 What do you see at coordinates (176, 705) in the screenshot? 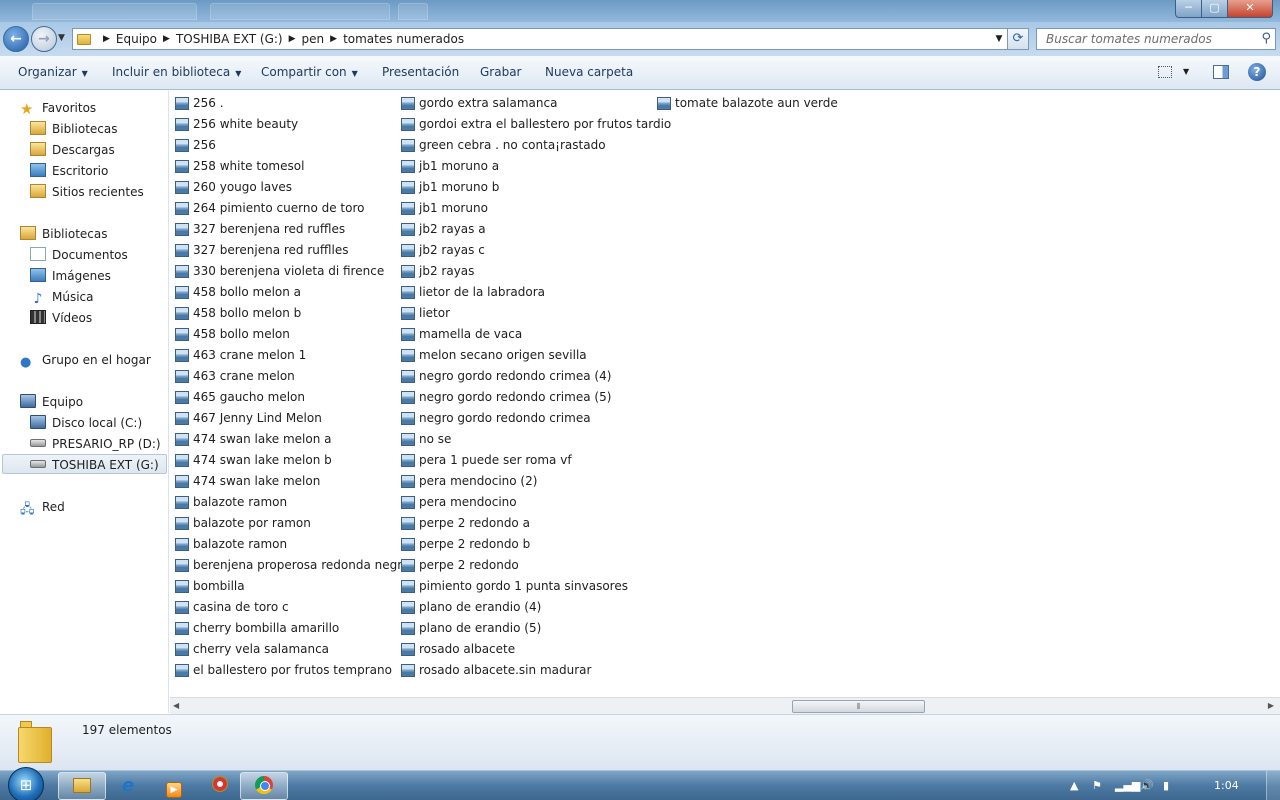
I see `scroll-left-icon: ◀` at bounding box center [176, 705].